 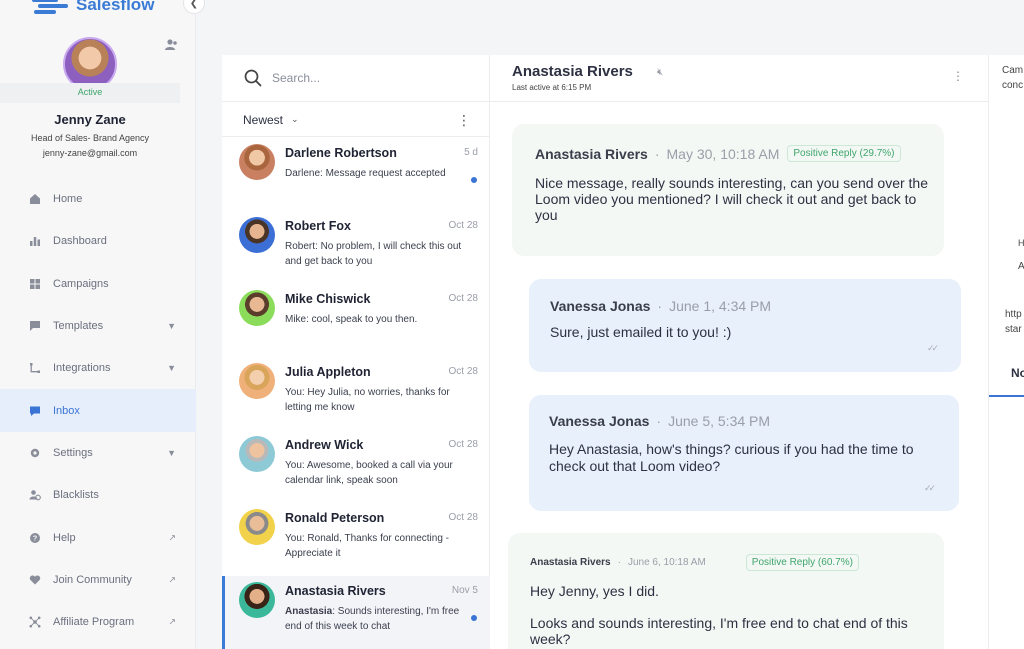 What do you see at coordinates (599, 421) in the screenshot?
I see `message-sender: Vanessa Jonas` at bounding box center [599, 421].